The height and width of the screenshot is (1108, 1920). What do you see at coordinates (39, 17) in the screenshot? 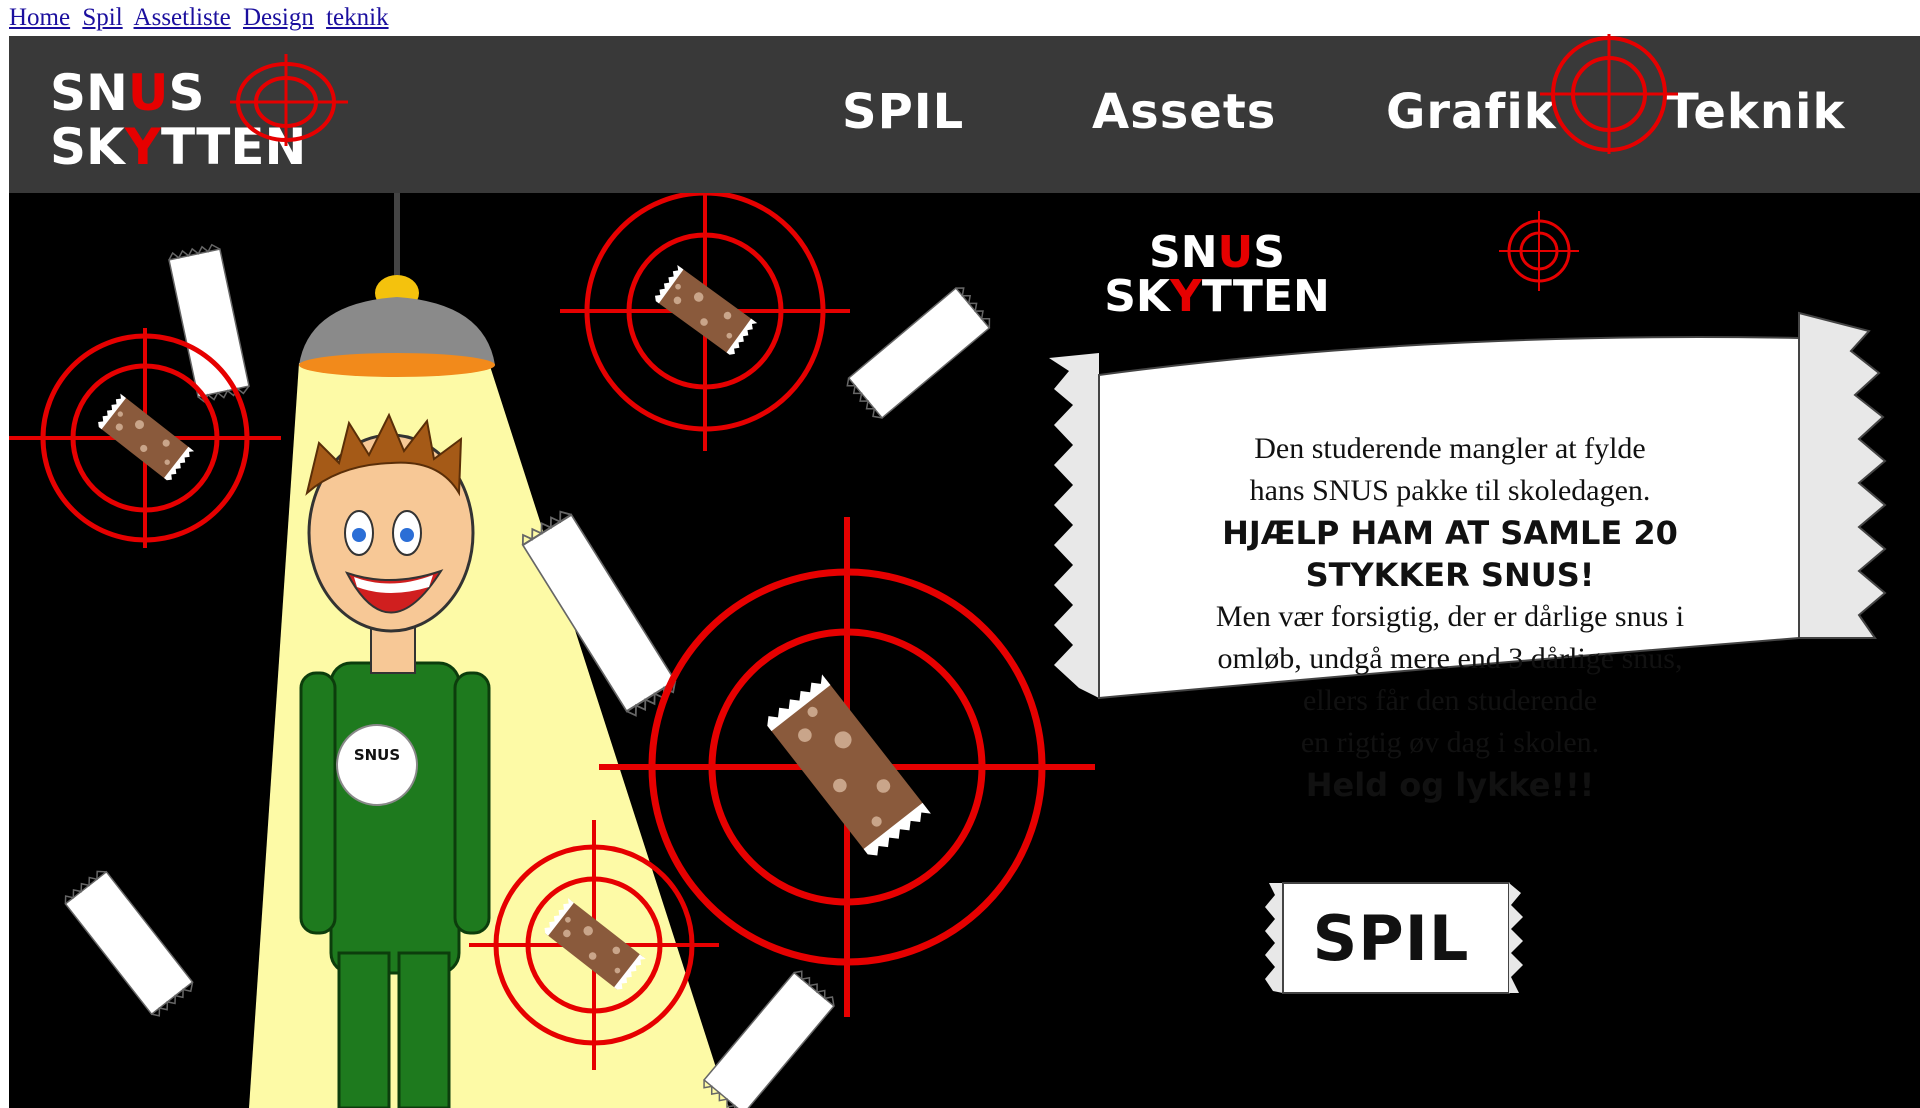
I see `link-home: Home` at bounding box center [39, 17].